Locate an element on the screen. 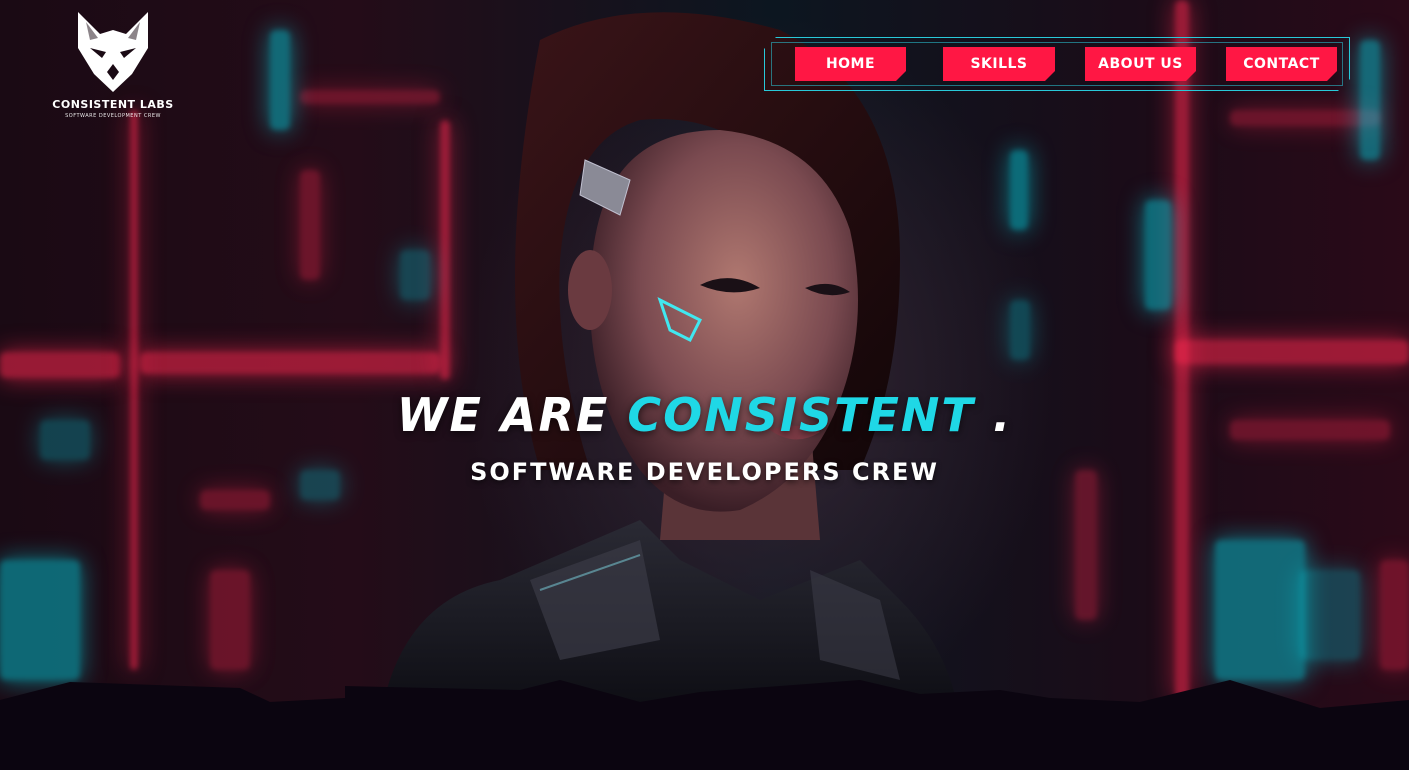 The height and width of the screenshot is (770, 1409). hero-subtitle: SOFTWARE DEVELOPERS CREW is located at coordinates (704, 472).